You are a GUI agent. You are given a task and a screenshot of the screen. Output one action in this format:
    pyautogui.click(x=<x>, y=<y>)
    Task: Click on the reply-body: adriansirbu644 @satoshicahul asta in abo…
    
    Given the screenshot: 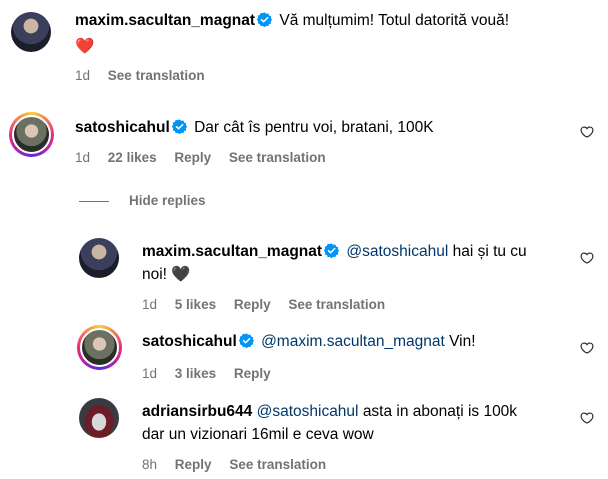 What is the action you would take?
    pyautogui.click(x=329, y=412)
    